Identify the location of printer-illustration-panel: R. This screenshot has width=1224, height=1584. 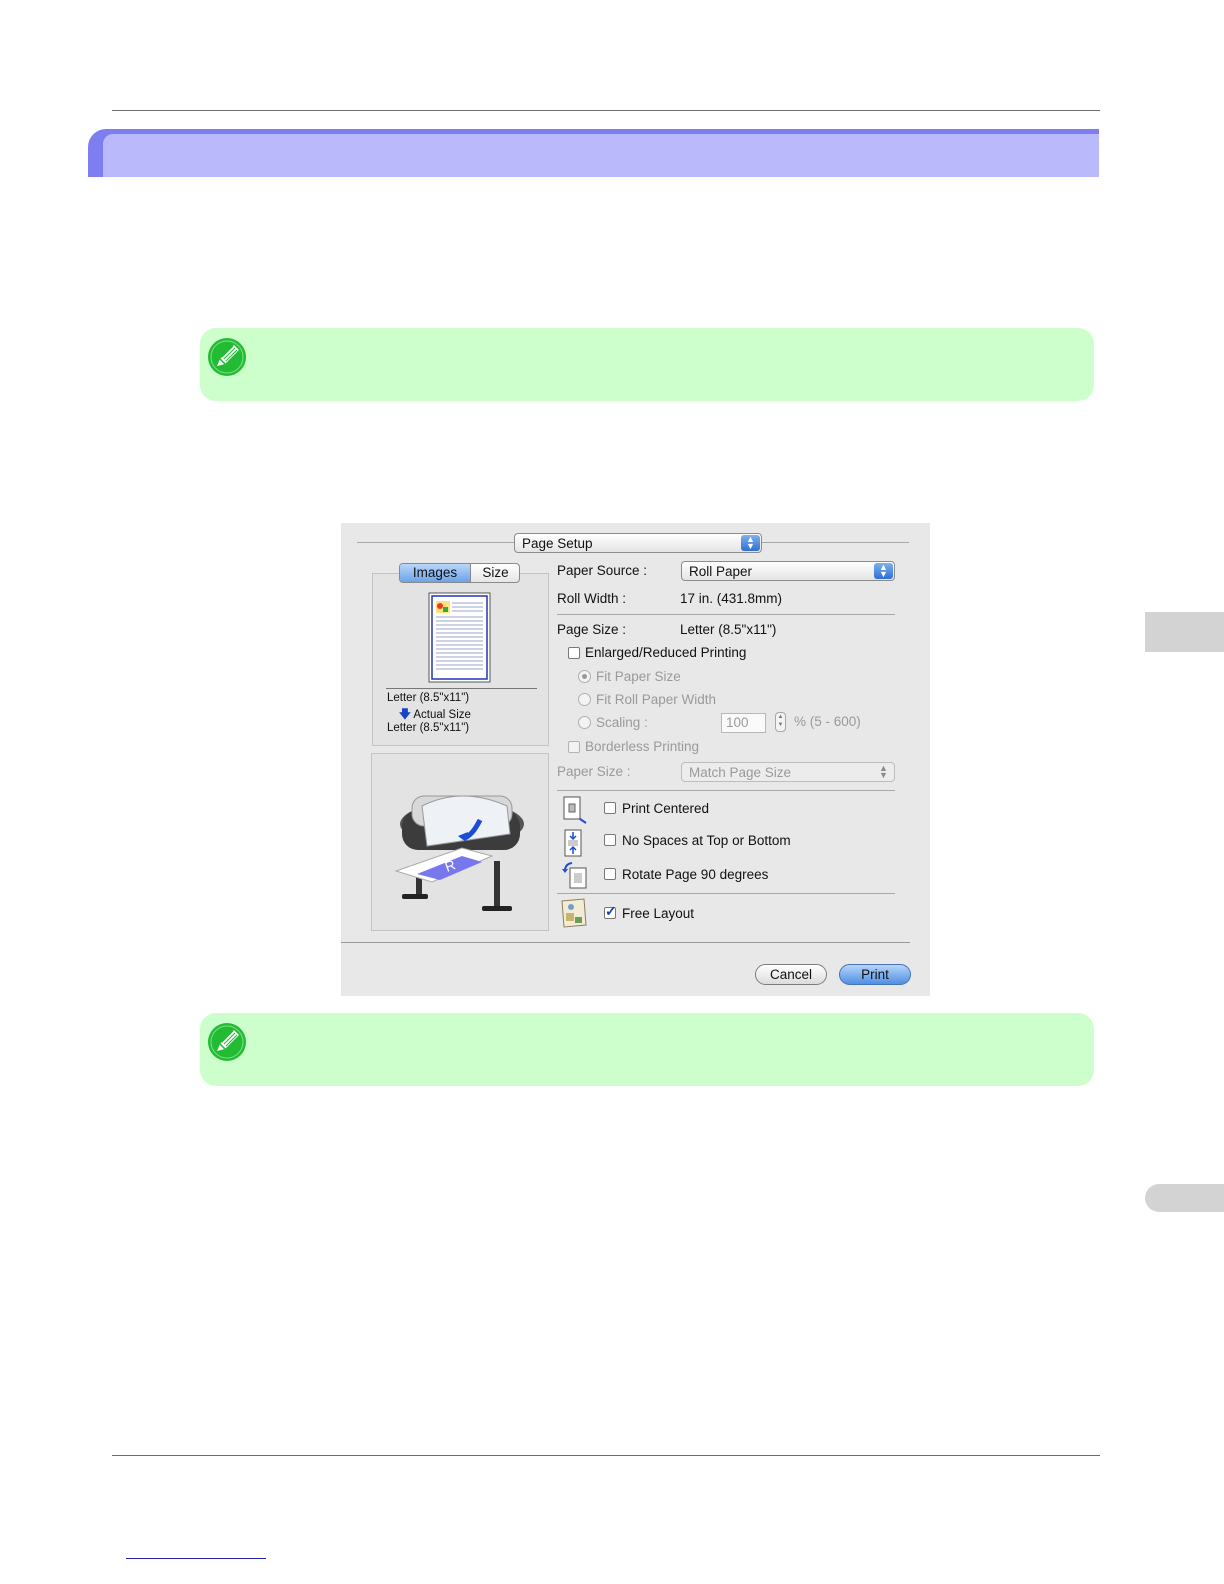
(460, 842).